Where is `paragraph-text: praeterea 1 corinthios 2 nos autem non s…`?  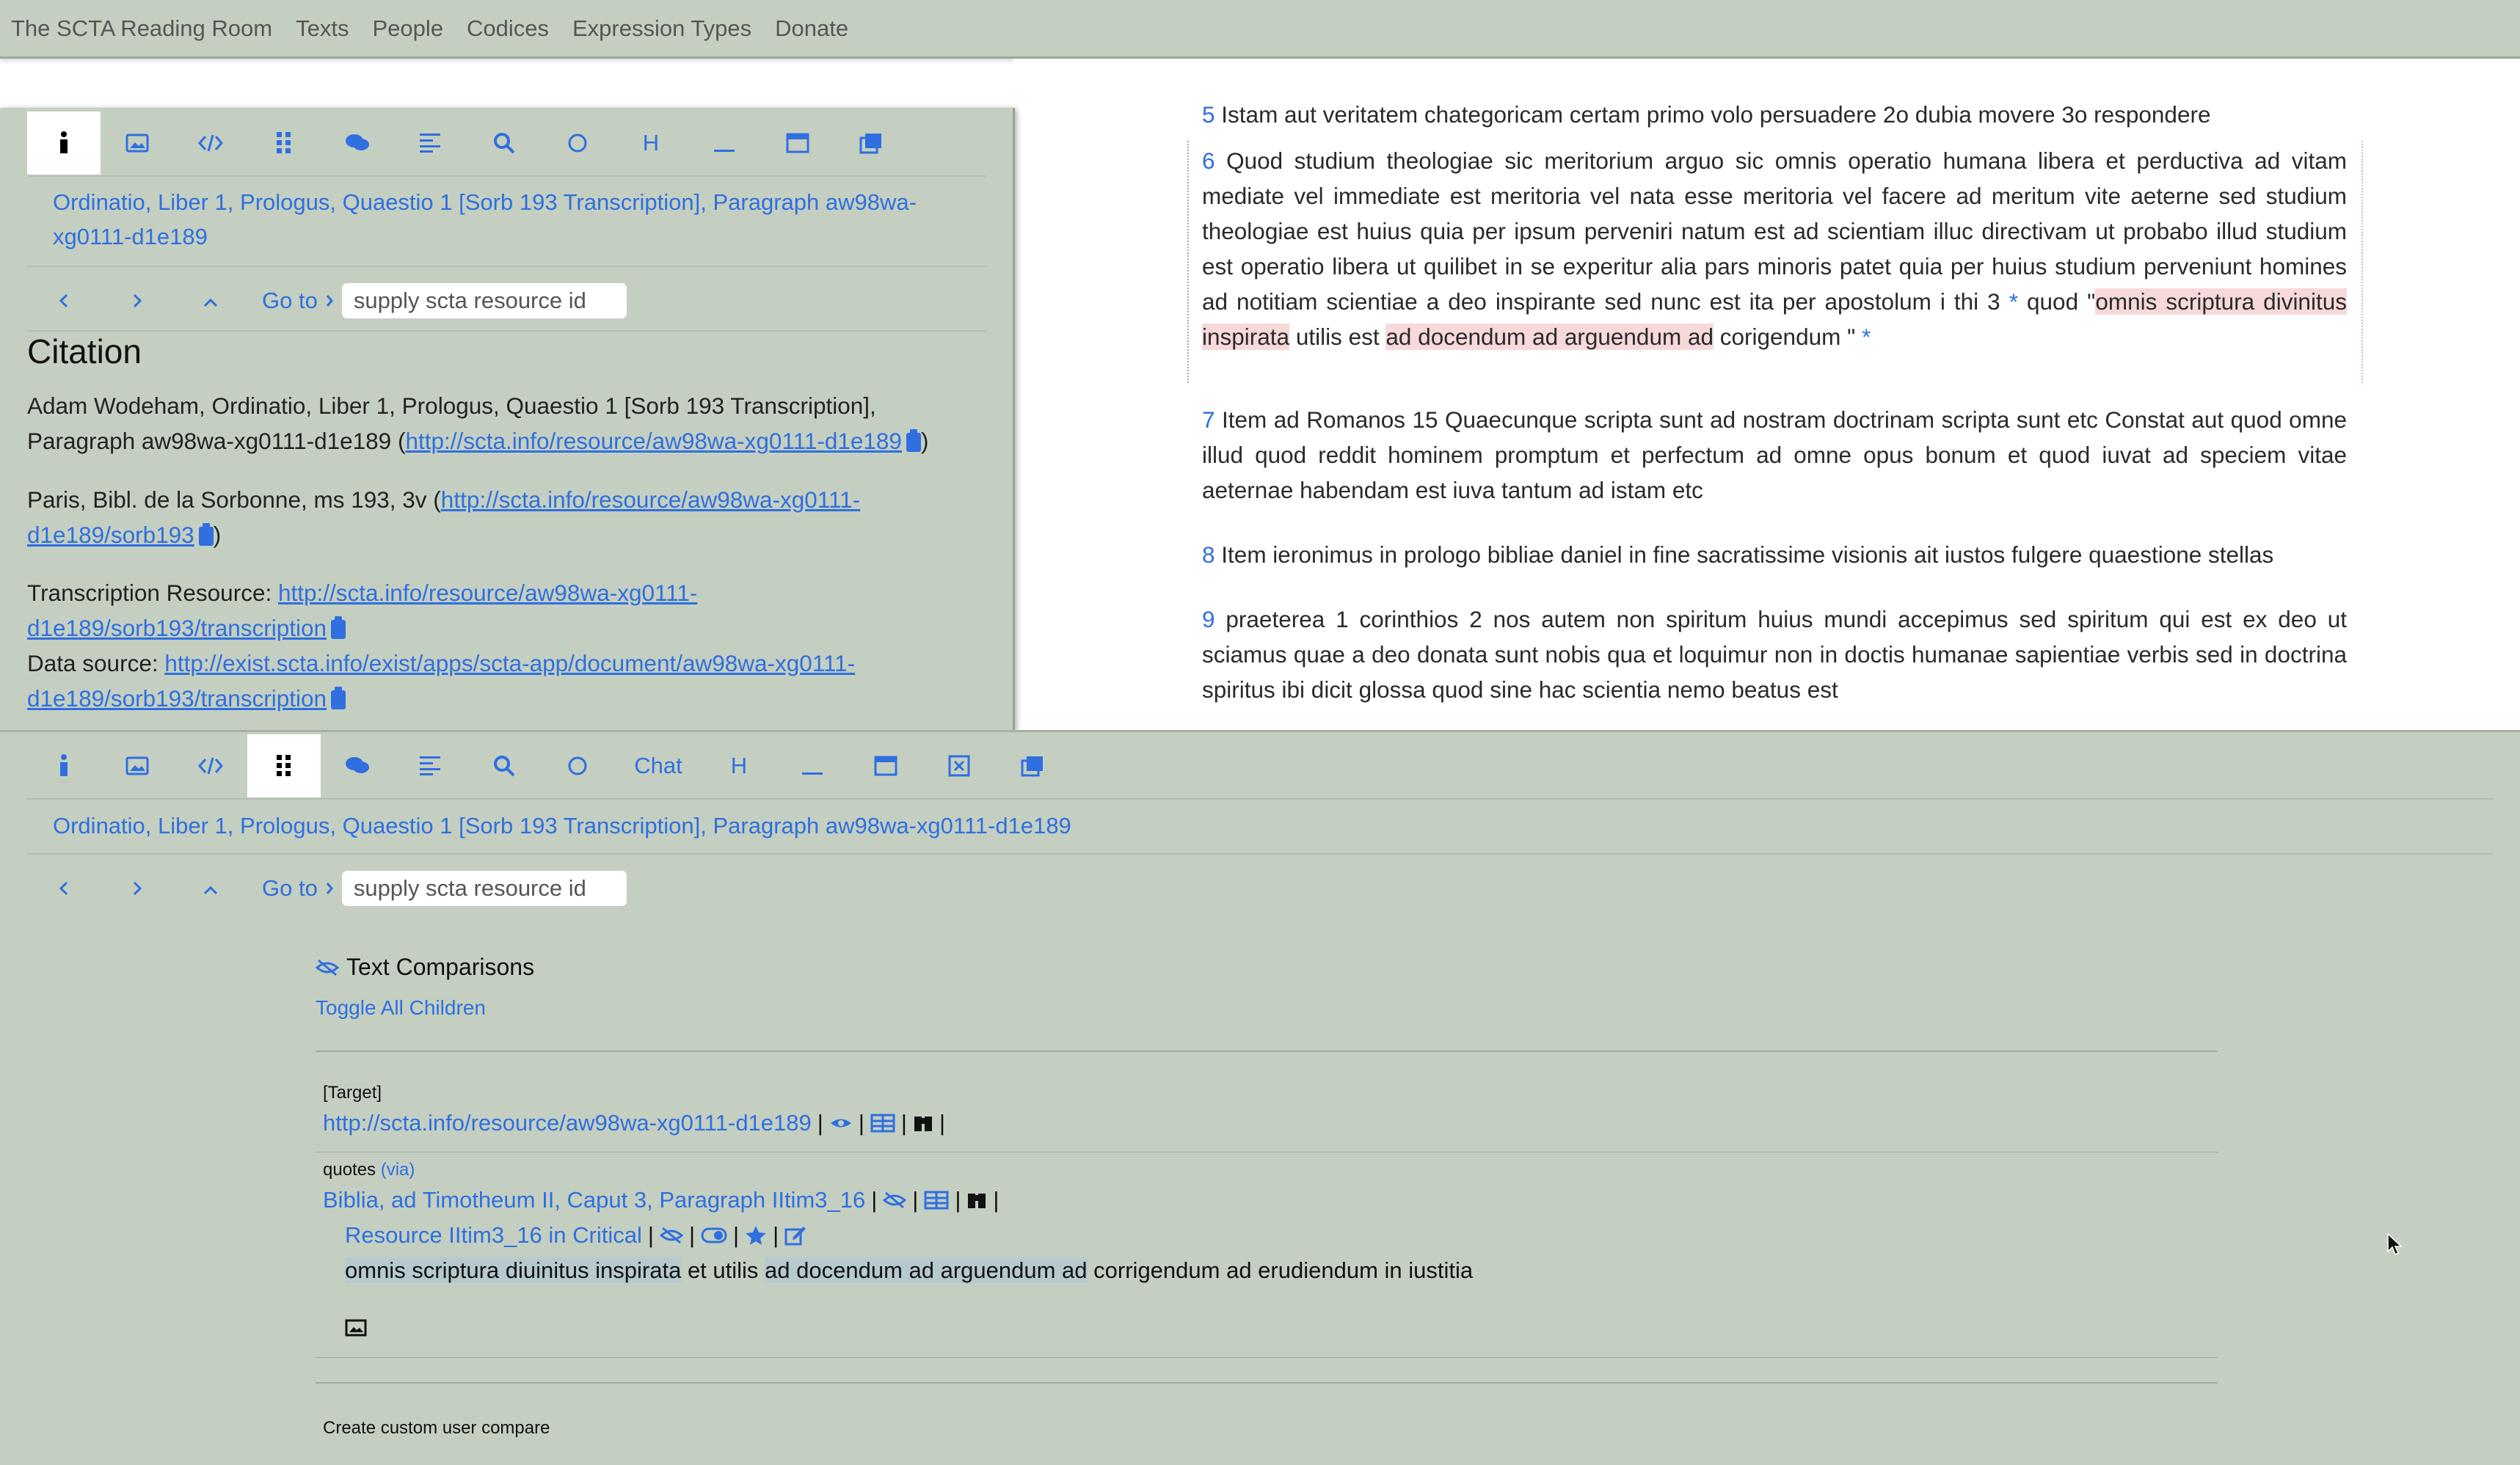 paragraph-text: praeterea 1 corinthios 2 nos autem non s… is located at coordinates (1774, 654).